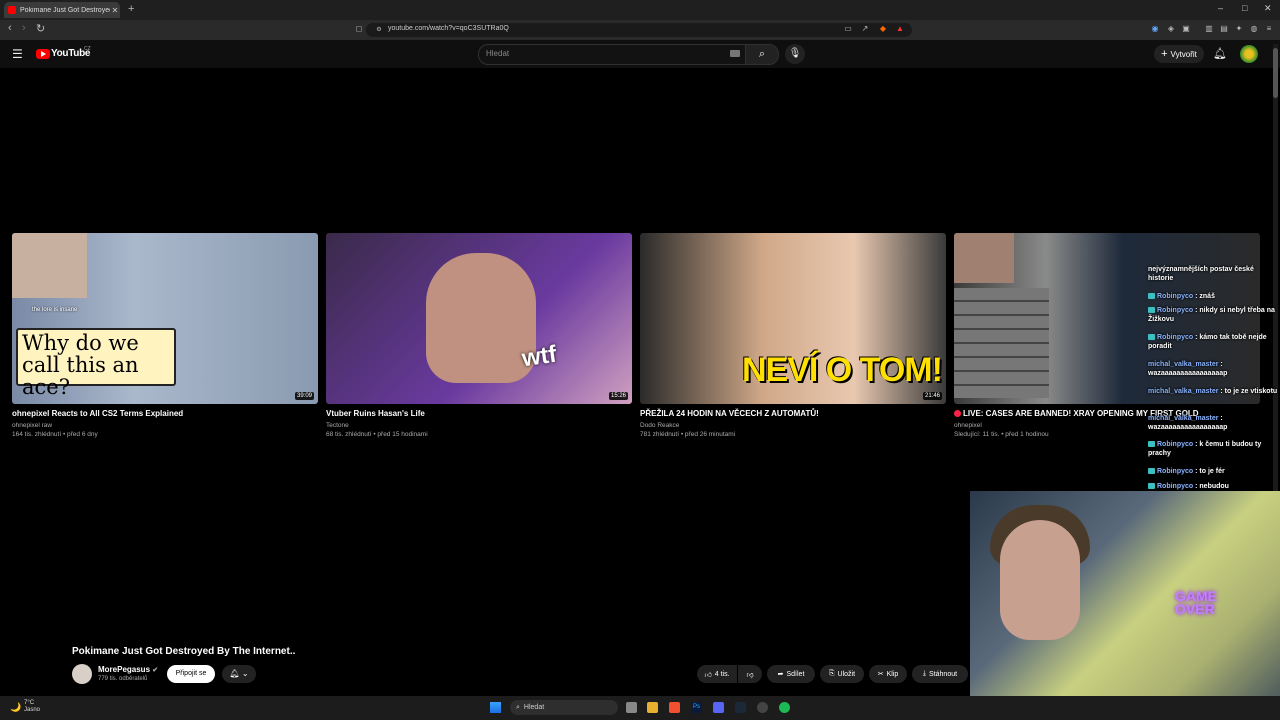 The image size is (1280, 720). Describe the element at coordinates (780, 674) in the screenshot. I see `share-icon: ➦` at that location.